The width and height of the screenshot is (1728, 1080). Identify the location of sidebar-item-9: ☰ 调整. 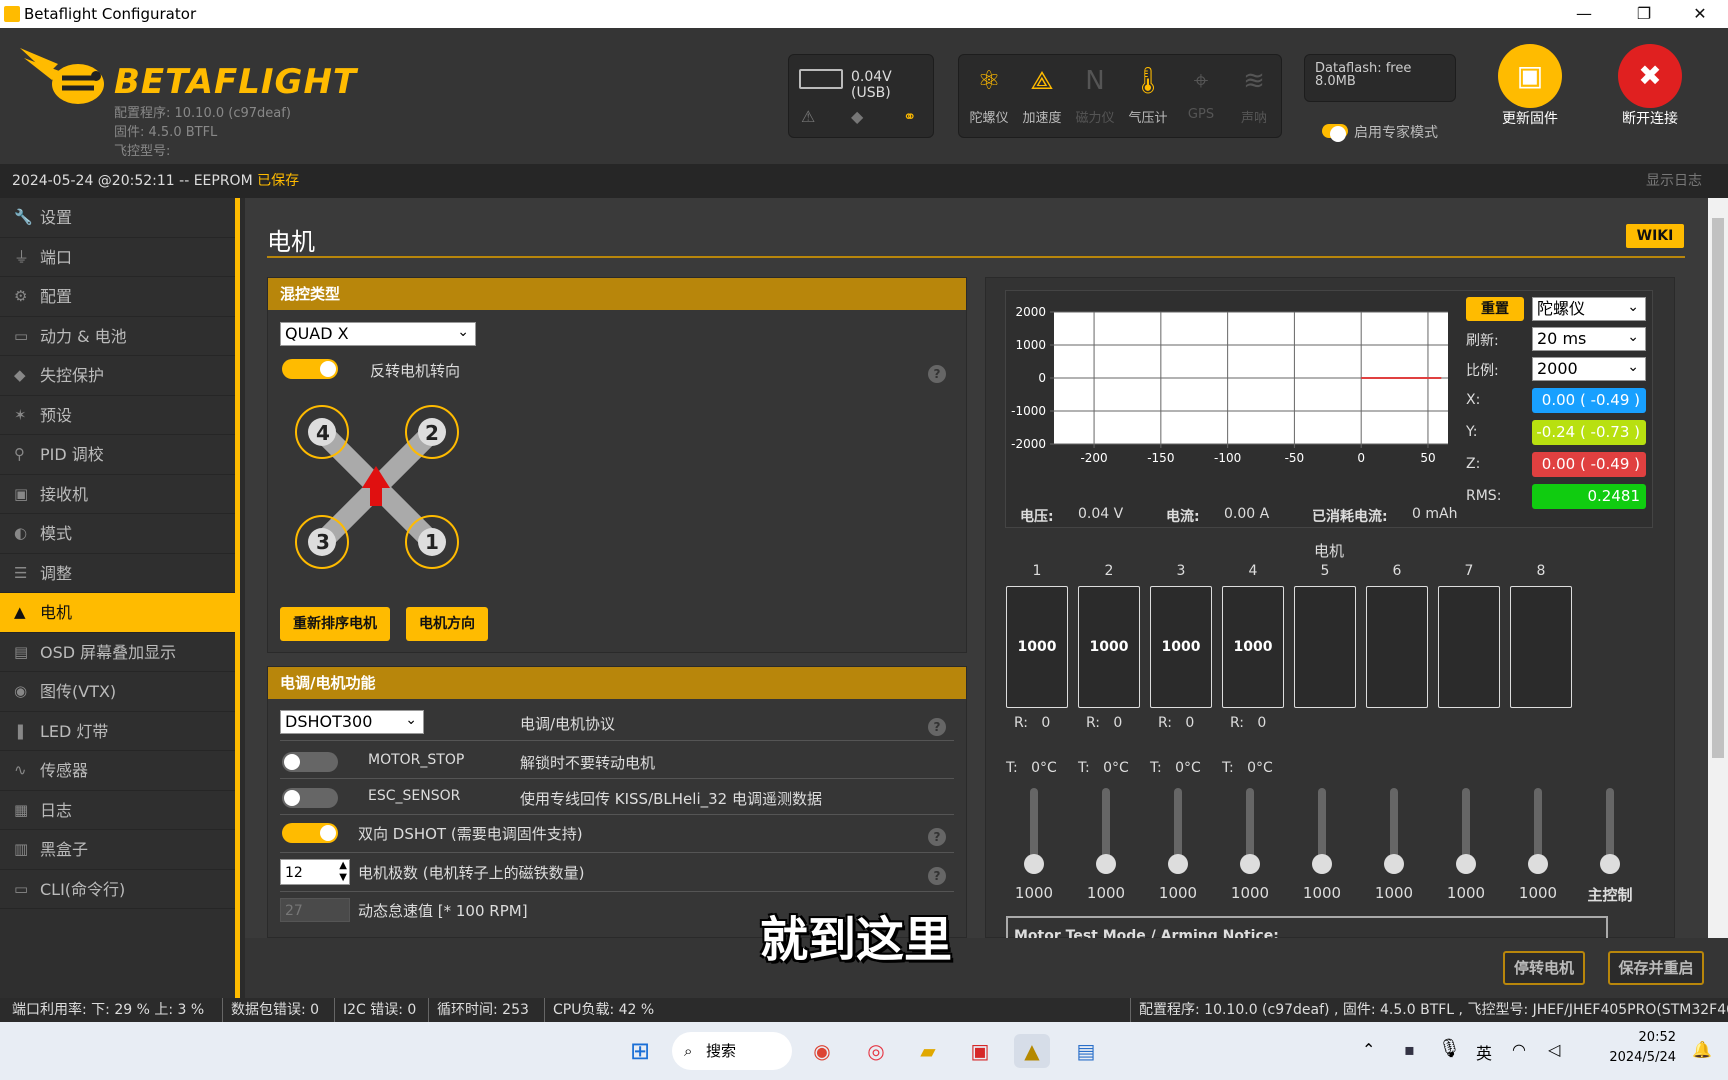
(117, 573).